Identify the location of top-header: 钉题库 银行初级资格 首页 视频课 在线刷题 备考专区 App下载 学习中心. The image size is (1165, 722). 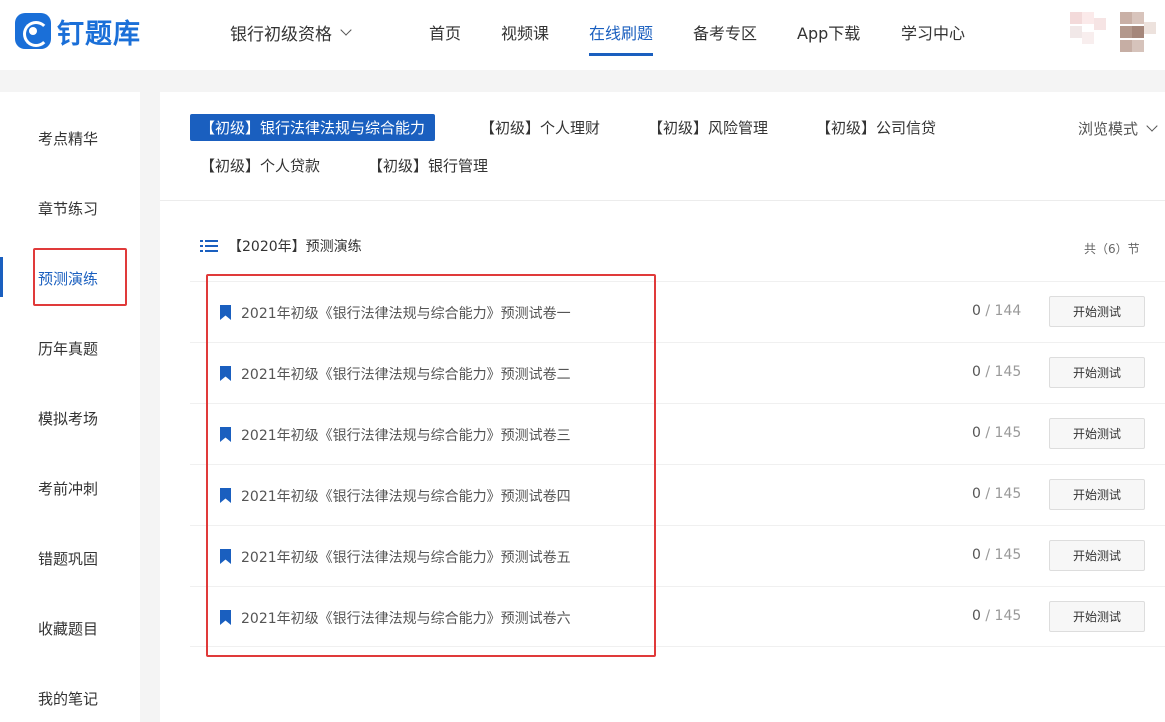
(582, 35).